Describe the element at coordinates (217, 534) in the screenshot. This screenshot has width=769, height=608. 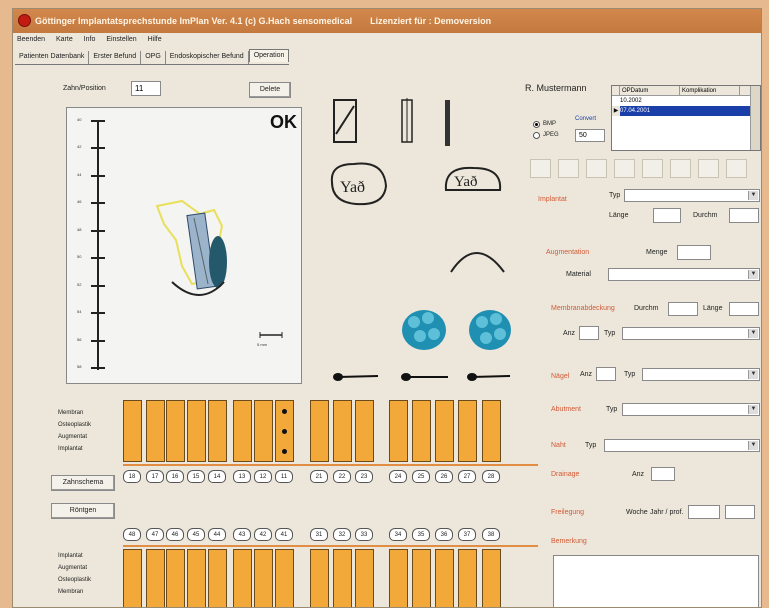
I see `lower-tooth-number: 44` at that location.